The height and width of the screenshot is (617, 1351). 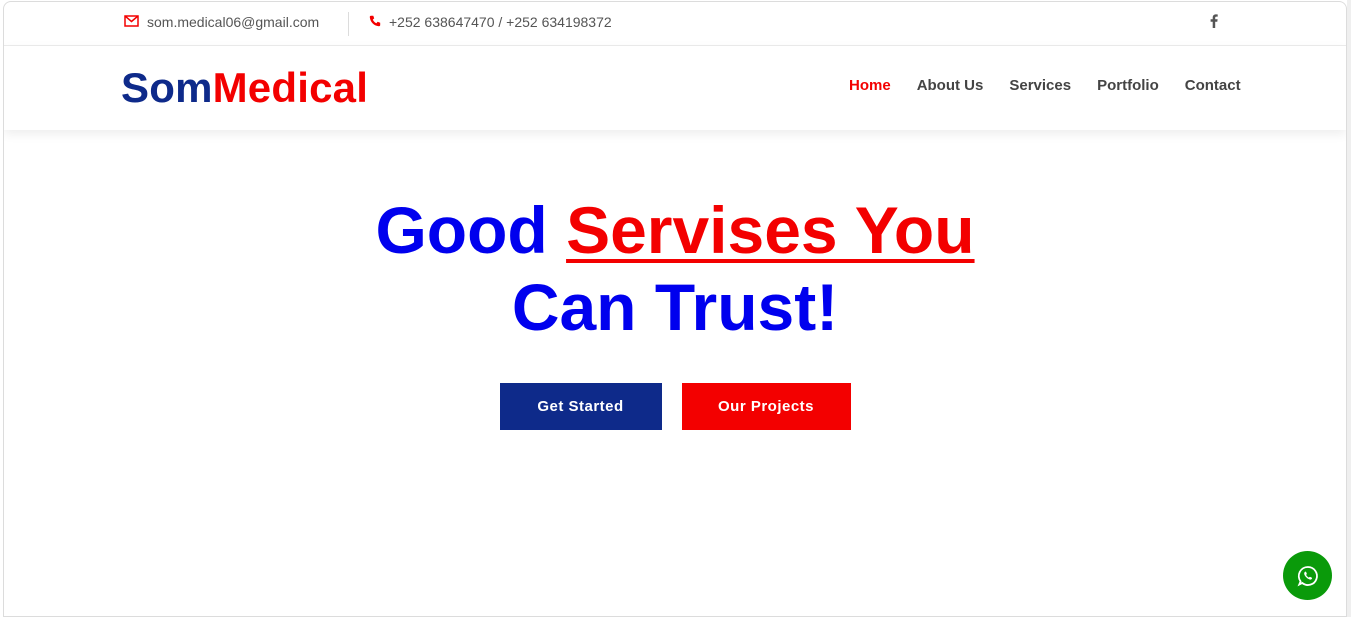 I want to click on main-nav: Home About Us Services Portfolio Contact, so click(x=1058, y=85).